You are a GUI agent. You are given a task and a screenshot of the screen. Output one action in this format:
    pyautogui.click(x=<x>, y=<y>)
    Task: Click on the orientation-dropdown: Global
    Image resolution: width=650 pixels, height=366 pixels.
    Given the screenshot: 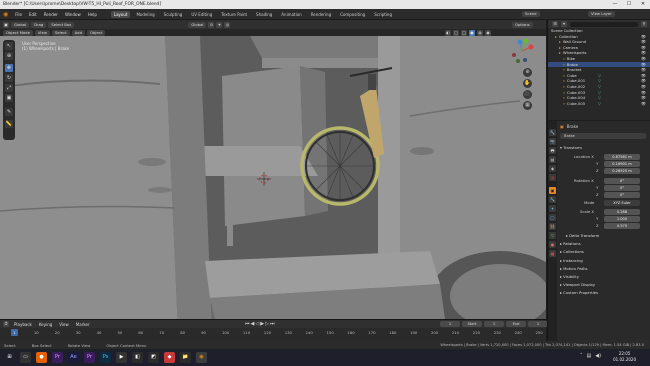 What is the action you would take?
    pyautogui.click(x=20, y=24)
    